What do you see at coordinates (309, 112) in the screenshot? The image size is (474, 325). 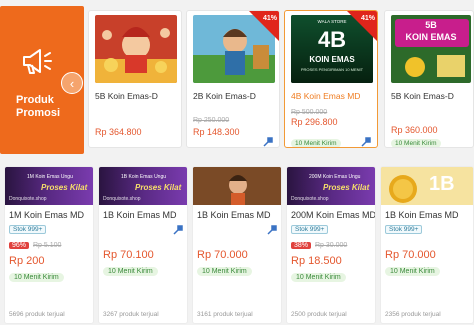 I see `original-price: Rp 500.000` at bounding box center [309, 112].